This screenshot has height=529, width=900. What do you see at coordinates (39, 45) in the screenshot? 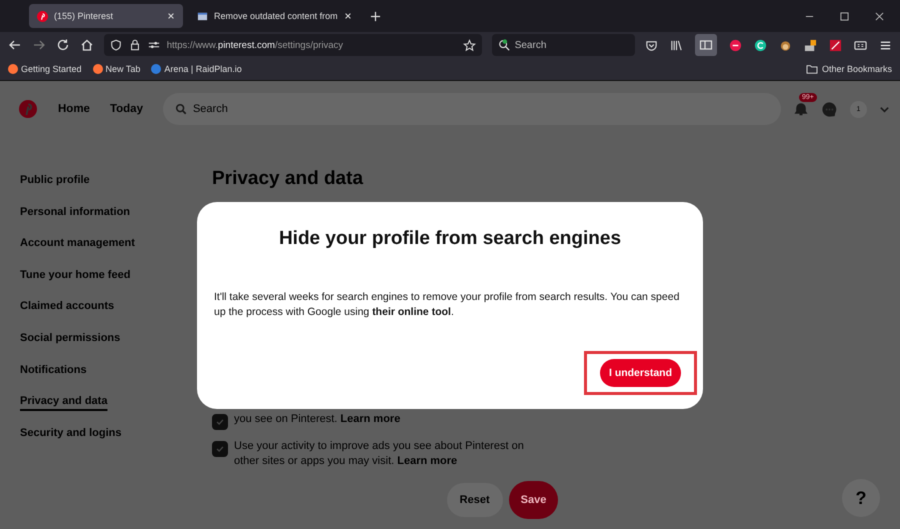
I see `forward-icon` at bounding box center [39, 45].